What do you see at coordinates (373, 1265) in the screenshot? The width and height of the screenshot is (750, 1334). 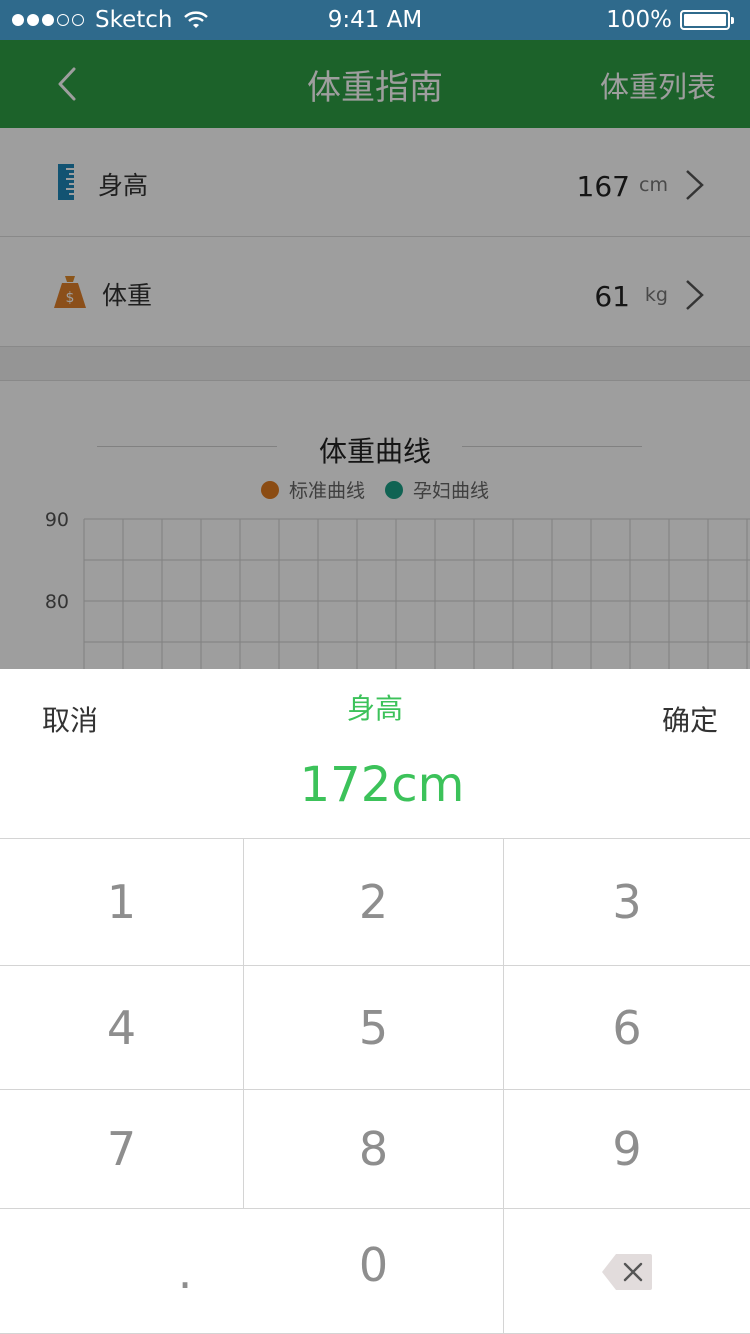 I see `key-0: 0` at bounding box center [373, 1265].